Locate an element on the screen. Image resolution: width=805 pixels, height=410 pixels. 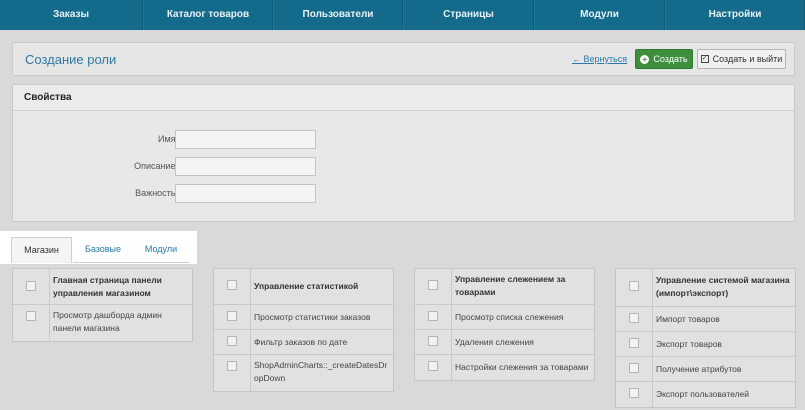
permission-item: Просмотр статистики заказов is located at coordinates (303, 317).